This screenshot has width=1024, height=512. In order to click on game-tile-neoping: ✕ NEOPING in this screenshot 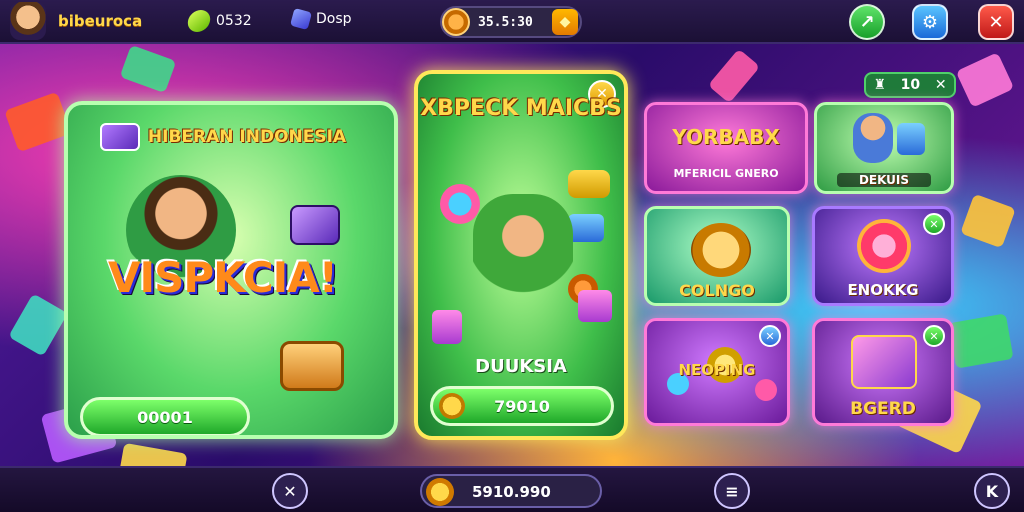, I will do `click(717, 372)`.